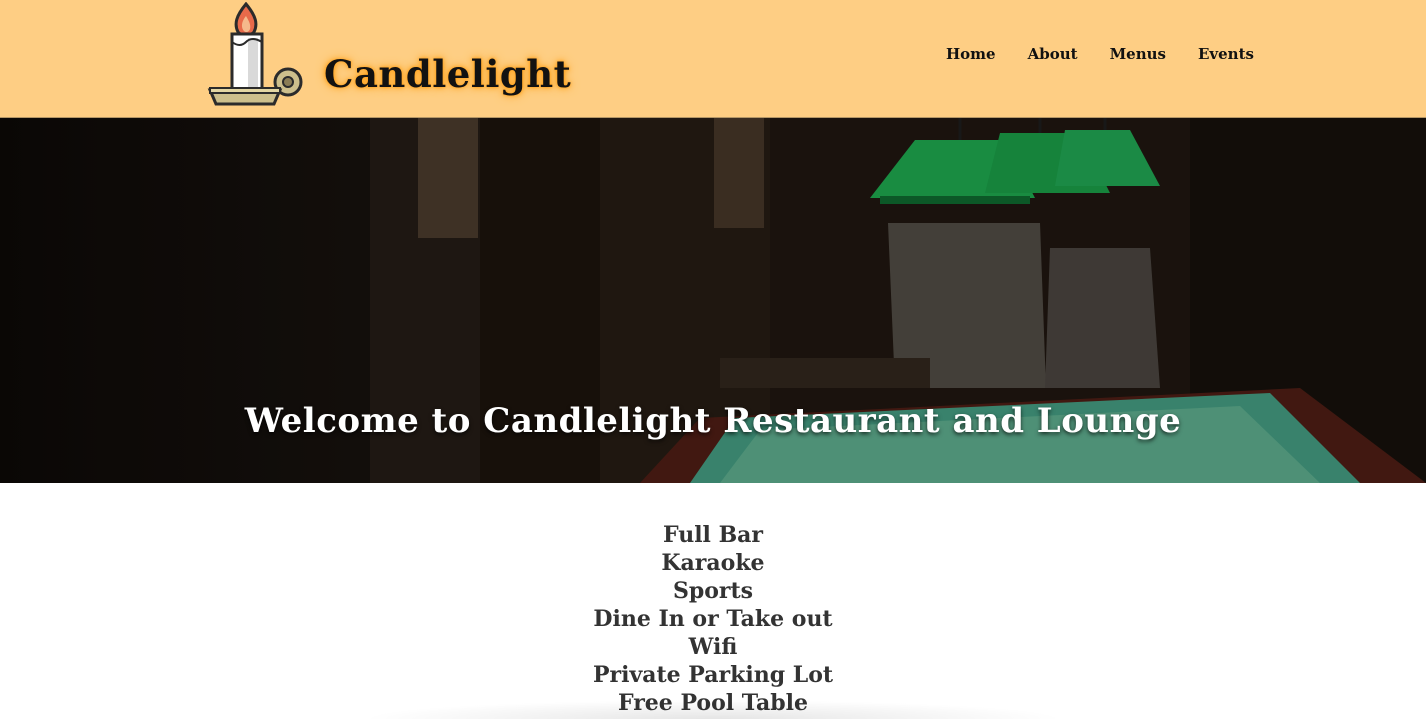  I want to click on nav-about: About, so click(1053, 54).